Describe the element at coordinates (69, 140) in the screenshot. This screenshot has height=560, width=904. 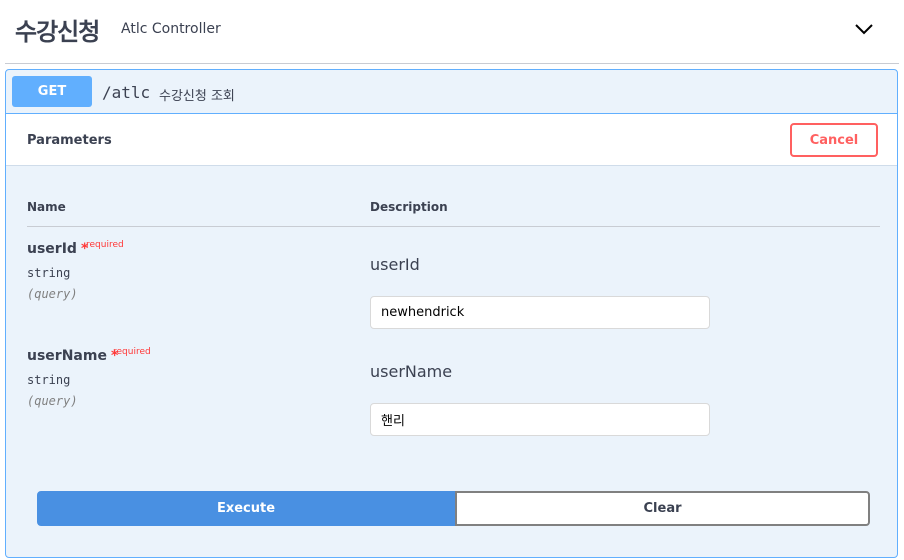
I see `parameters-title: Parameters` at that location.